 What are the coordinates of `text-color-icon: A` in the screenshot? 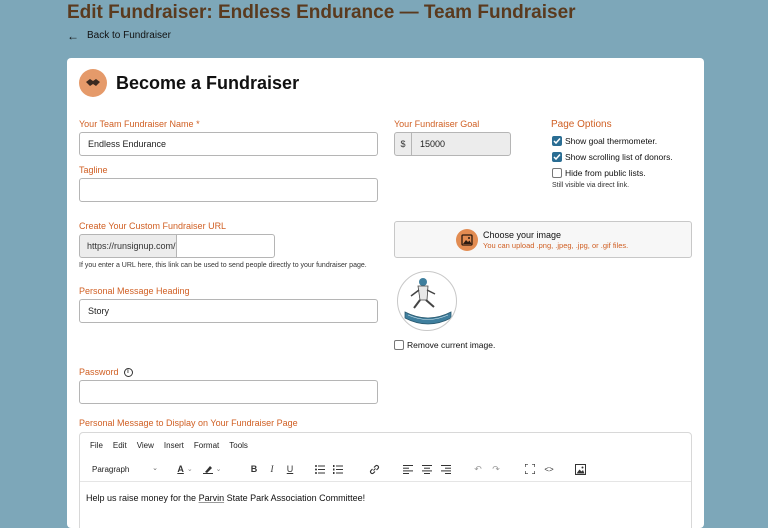 It's located at (180, 469).